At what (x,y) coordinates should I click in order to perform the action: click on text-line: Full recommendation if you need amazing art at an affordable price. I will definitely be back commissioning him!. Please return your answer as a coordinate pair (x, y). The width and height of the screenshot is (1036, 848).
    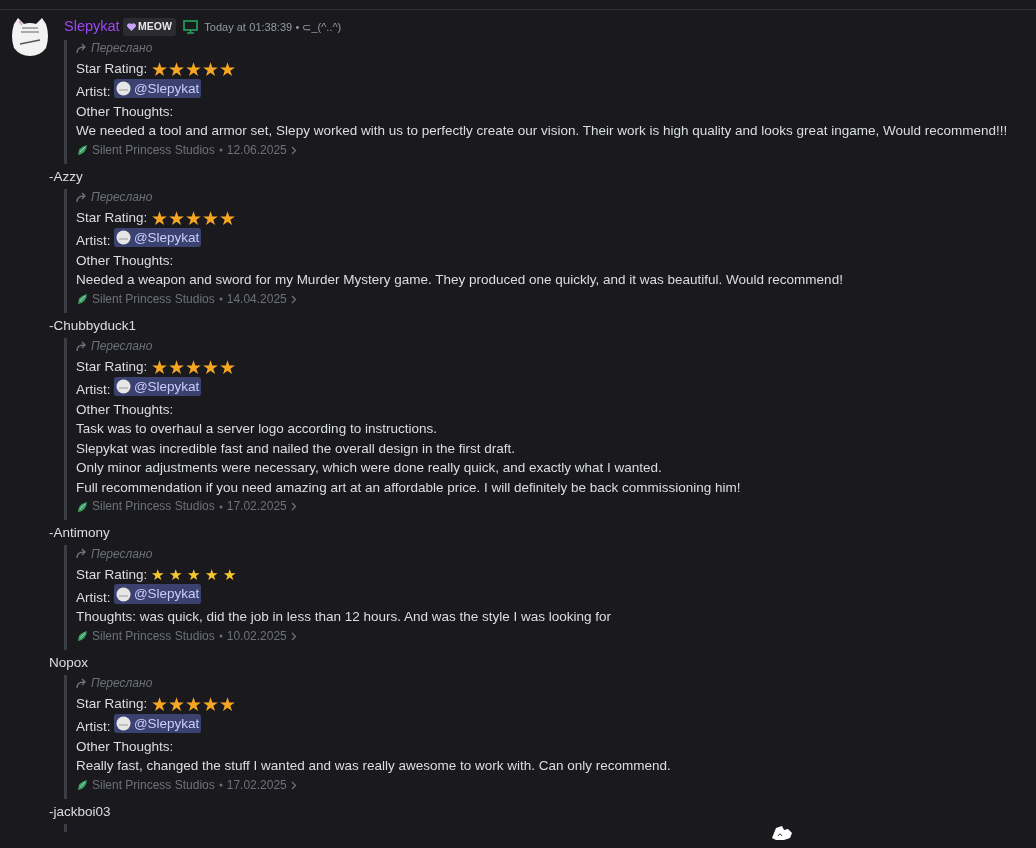
    Looking at the image, I should click on (408, 487).